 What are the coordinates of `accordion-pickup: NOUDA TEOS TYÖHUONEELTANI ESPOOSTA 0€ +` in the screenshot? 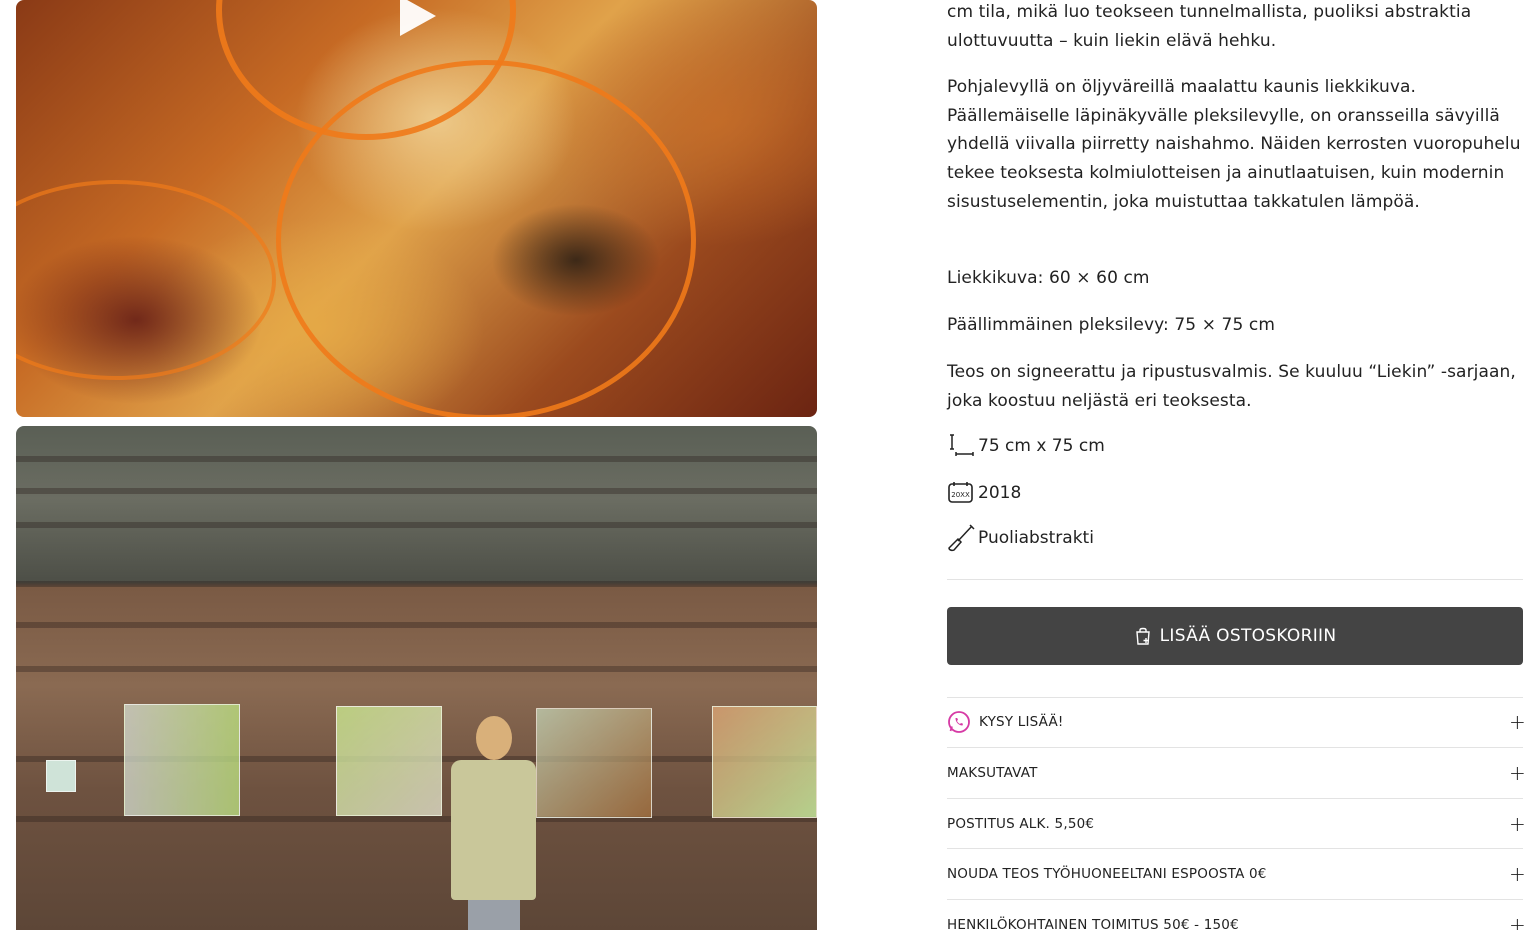 It's located at (1236, 874).